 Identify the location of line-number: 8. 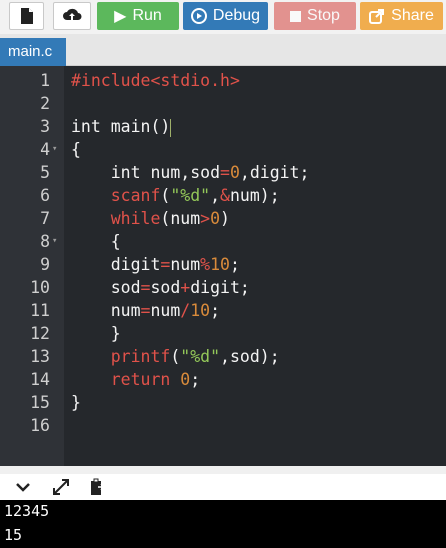
(45, 241).